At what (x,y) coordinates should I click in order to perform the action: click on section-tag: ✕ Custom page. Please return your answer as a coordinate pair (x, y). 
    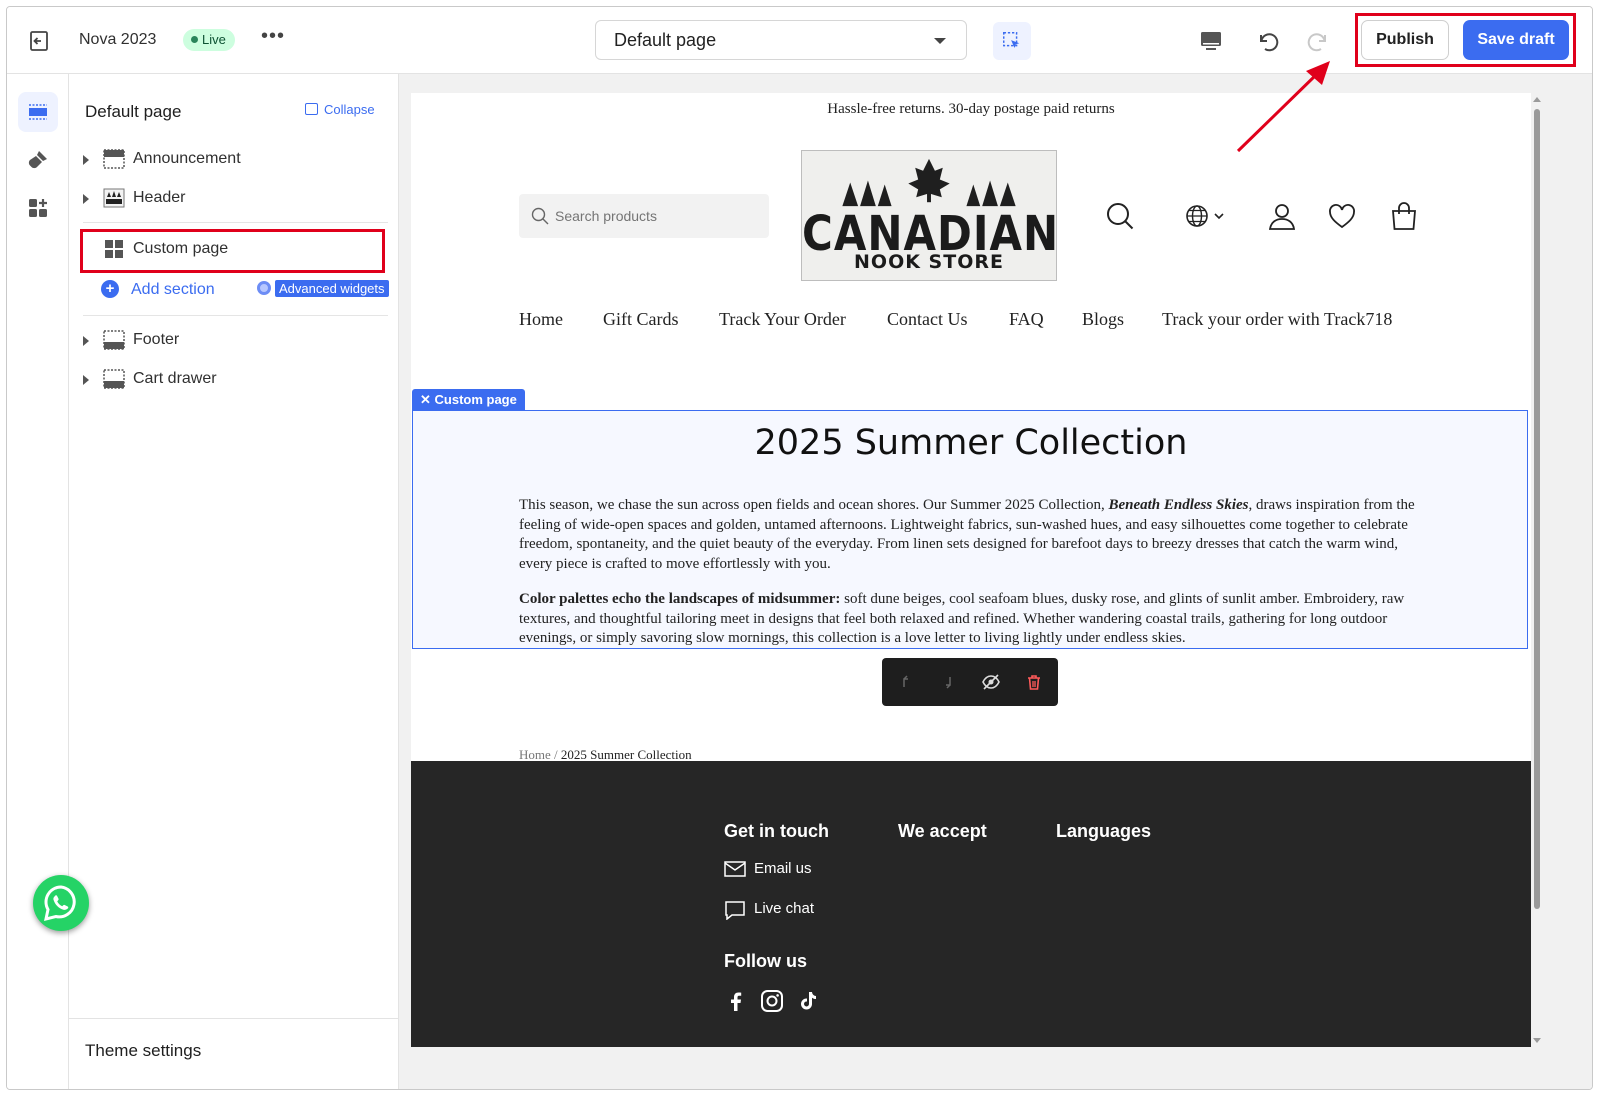
    Looking at the image, I should click on (468, 399).